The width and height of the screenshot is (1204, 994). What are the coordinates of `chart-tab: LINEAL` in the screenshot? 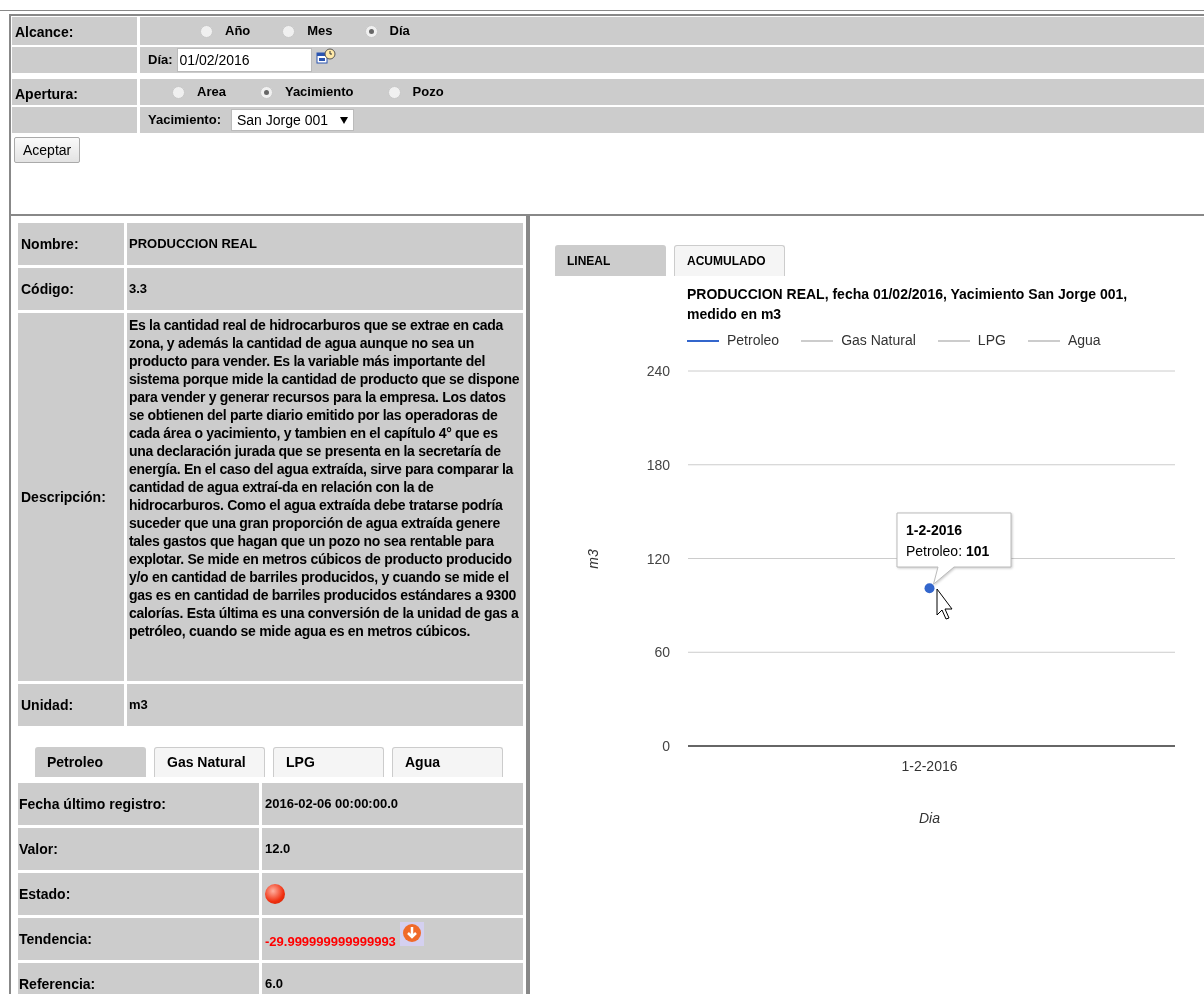 It's located at (610, 260).